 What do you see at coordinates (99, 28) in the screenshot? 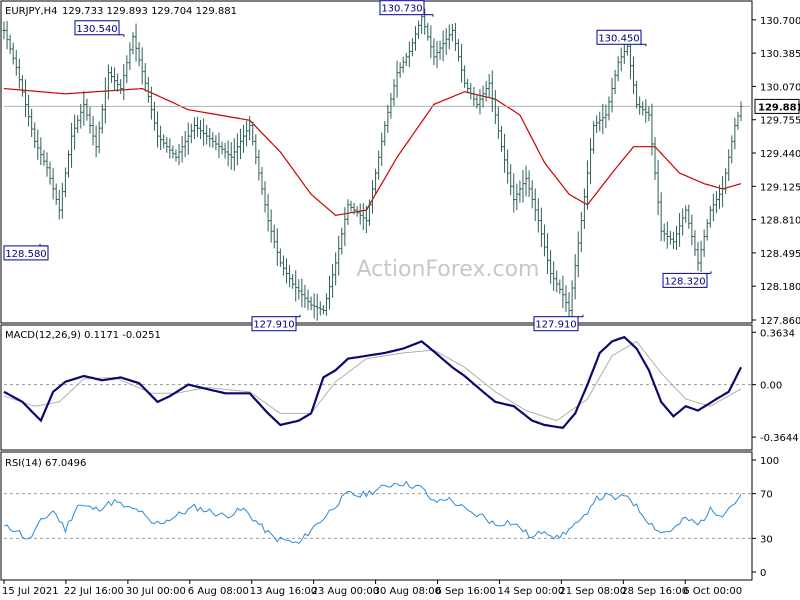
I see `price-annotation: 130.540` at bounding box center [99, 28].